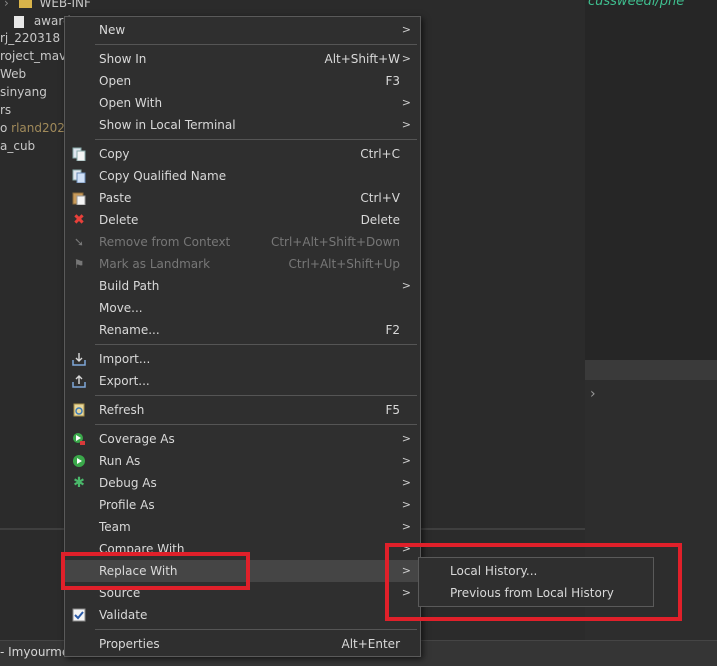  Describe the element at coordinates (242, 176) in the screenshot. I see `menu-item-copy-qualified-name: Copy Qualified Name` at that location.